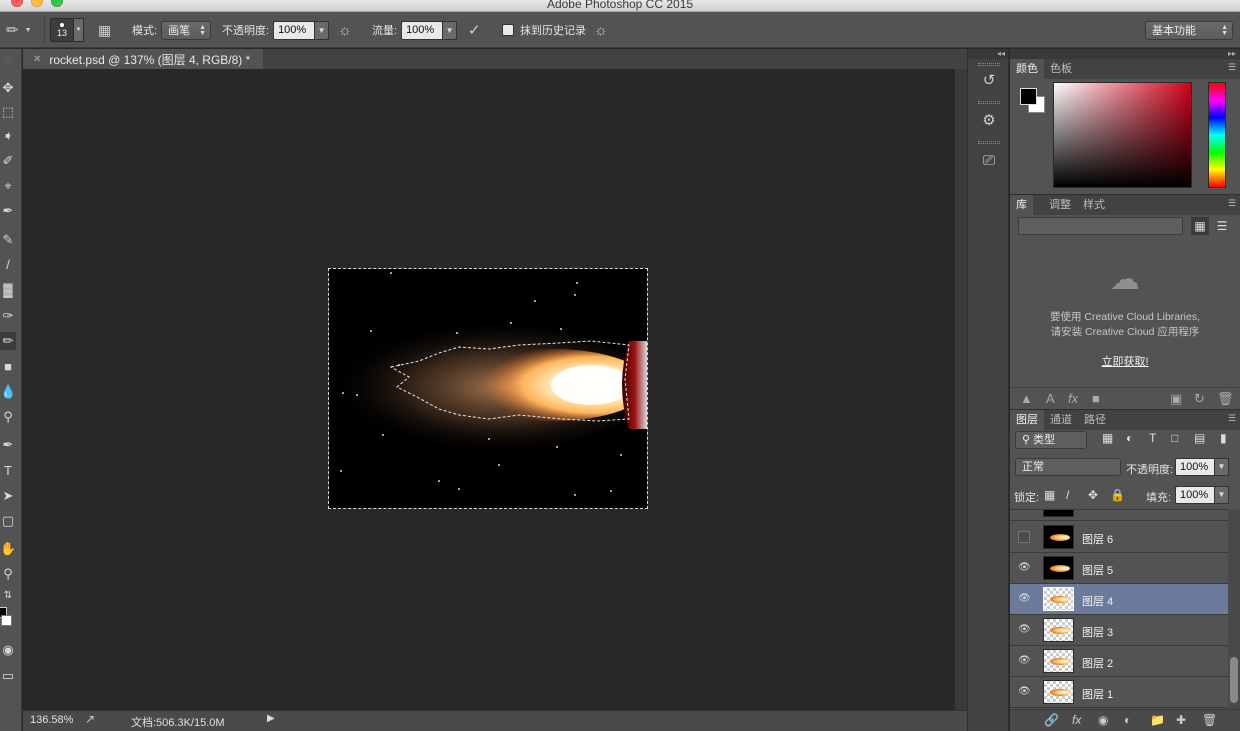 The height and width of the screenshot is (731, 1240). Describe the element at coordinates (1127, 720) in the screenshot. I see `adjustment-layer-icon: ◐` at that location.